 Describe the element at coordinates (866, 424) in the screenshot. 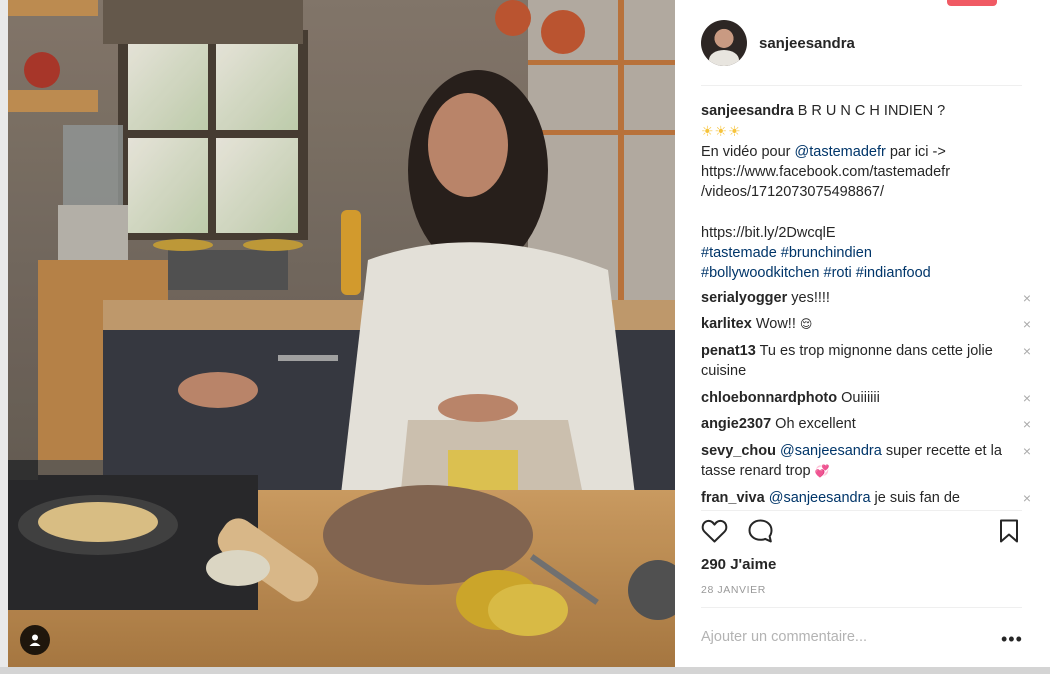

I see `comment-item: angie2307 Oh excellent ×` at that location.